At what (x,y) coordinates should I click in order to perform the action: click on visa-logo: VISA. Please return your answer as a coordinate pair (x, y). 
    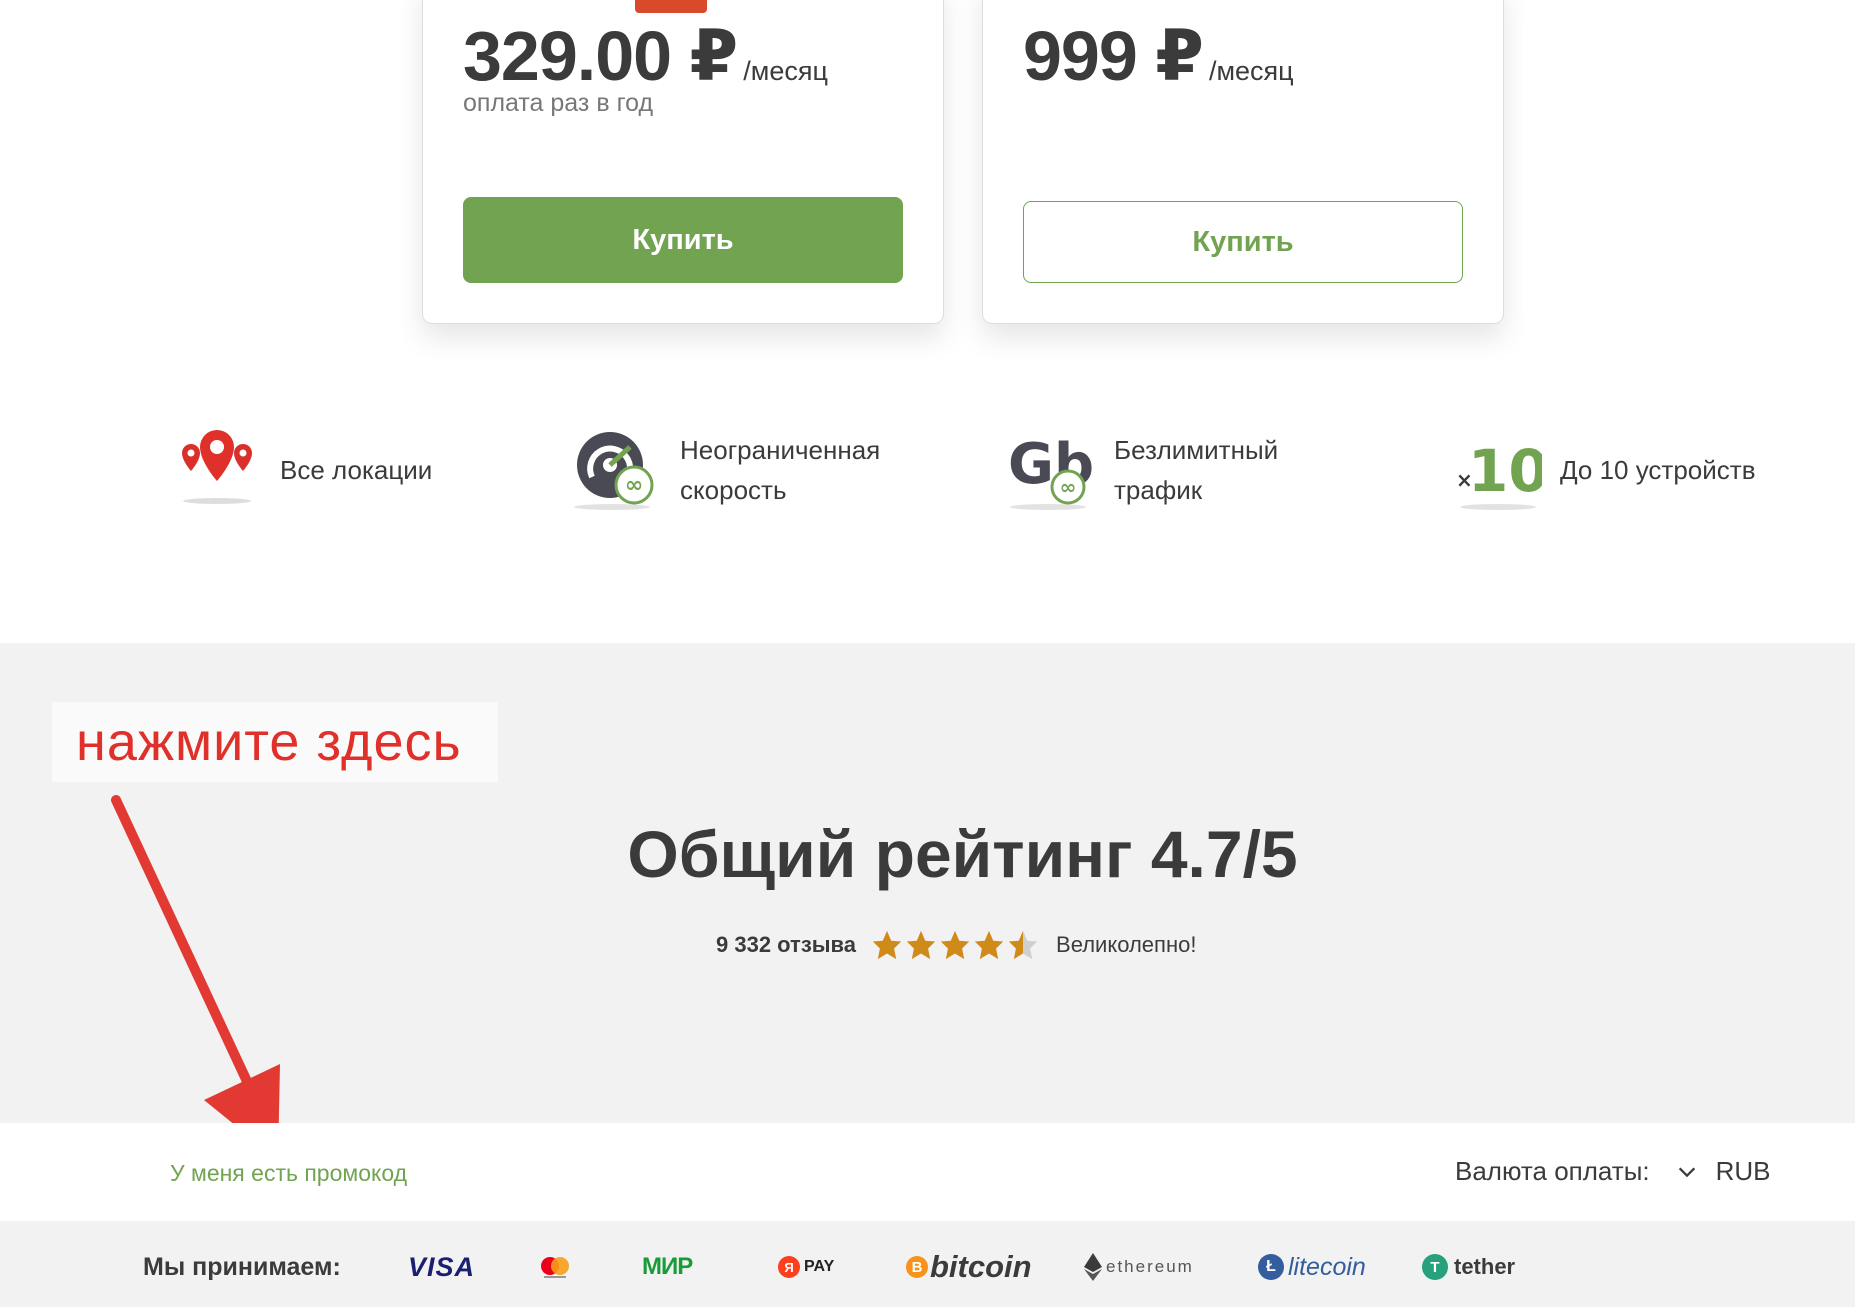
    Looking at the image, I should click on (442, 1266).